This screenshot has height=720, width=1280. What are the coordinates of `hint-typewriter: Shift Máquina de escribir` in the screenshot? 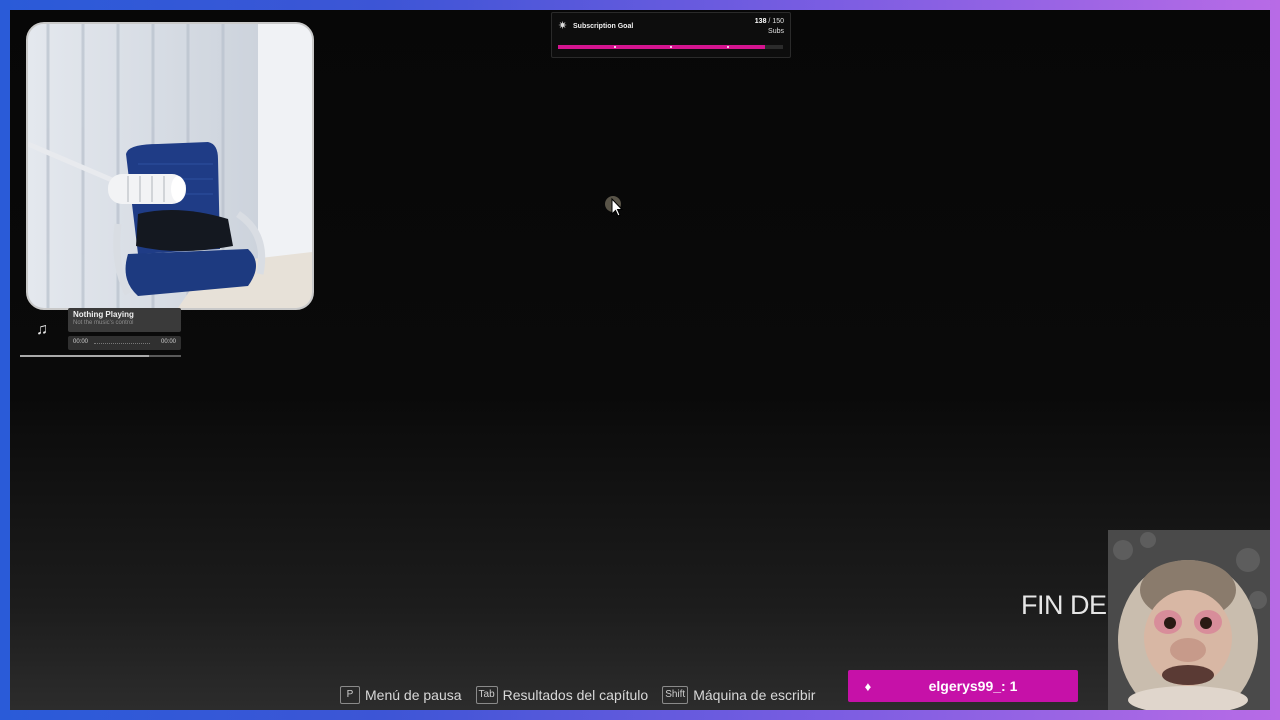 It's located at (738, 695).